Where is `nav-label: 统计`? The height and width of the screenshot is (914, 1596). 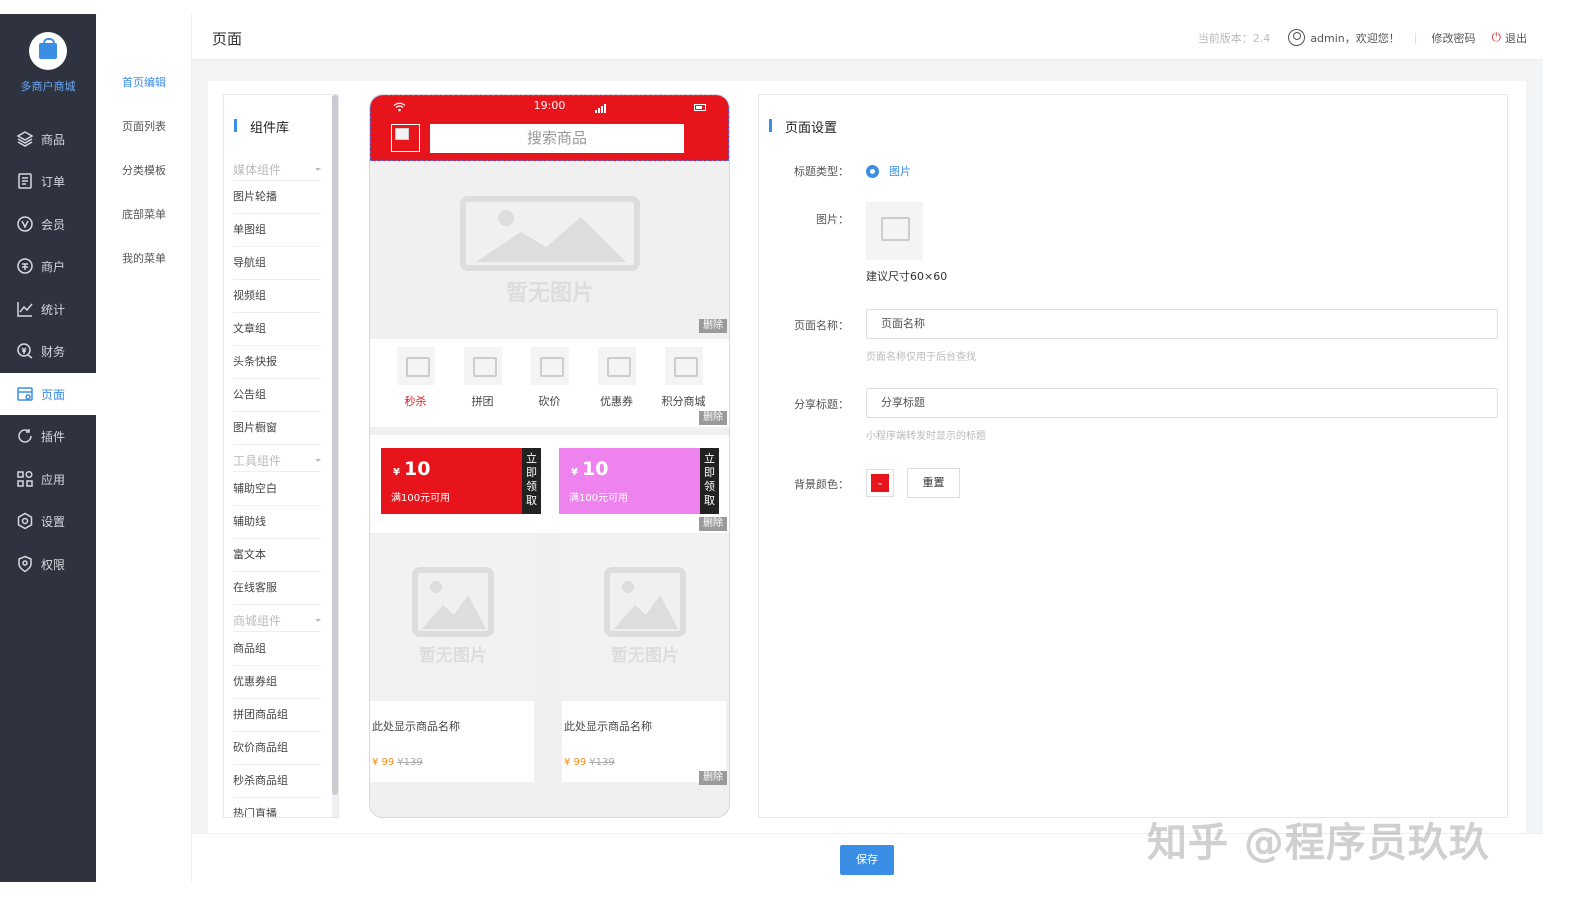 nav-label: 统计 is located at coordinates (53, 309).